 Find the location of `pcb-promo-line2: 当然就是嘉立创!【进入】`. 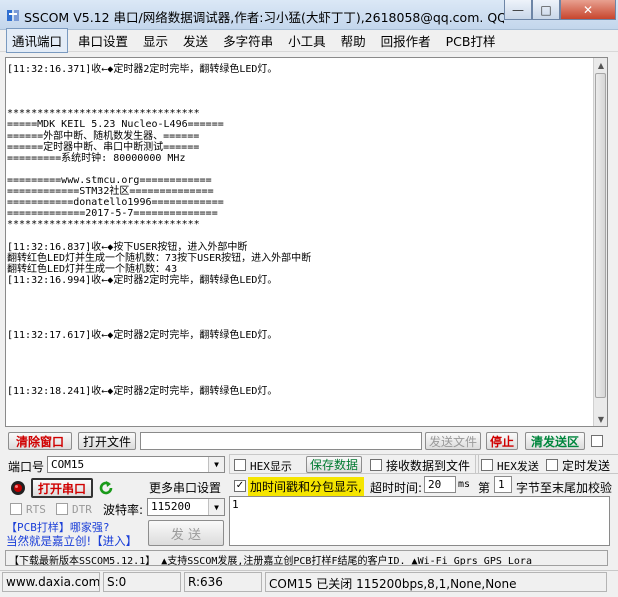

pcb-promo-line2: 当然就是嘉立创!【进入】 is located at coordinates (71, 541).